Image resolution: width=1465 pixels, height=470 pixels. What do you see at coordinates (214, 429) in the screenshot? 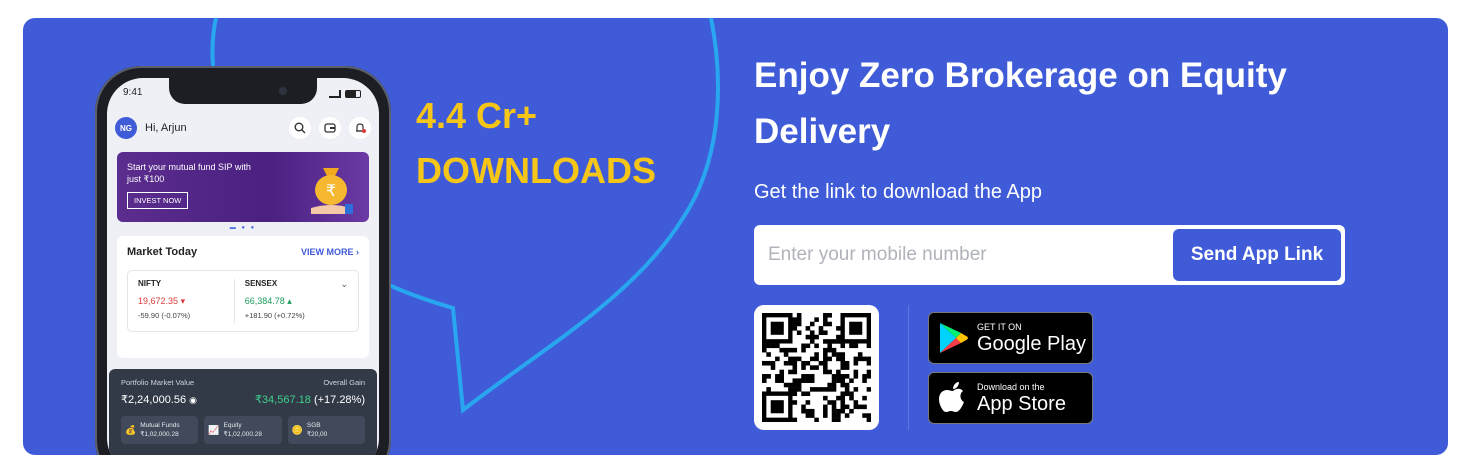
I see `chart-icon: 📈` at bounding box center [214, 429].